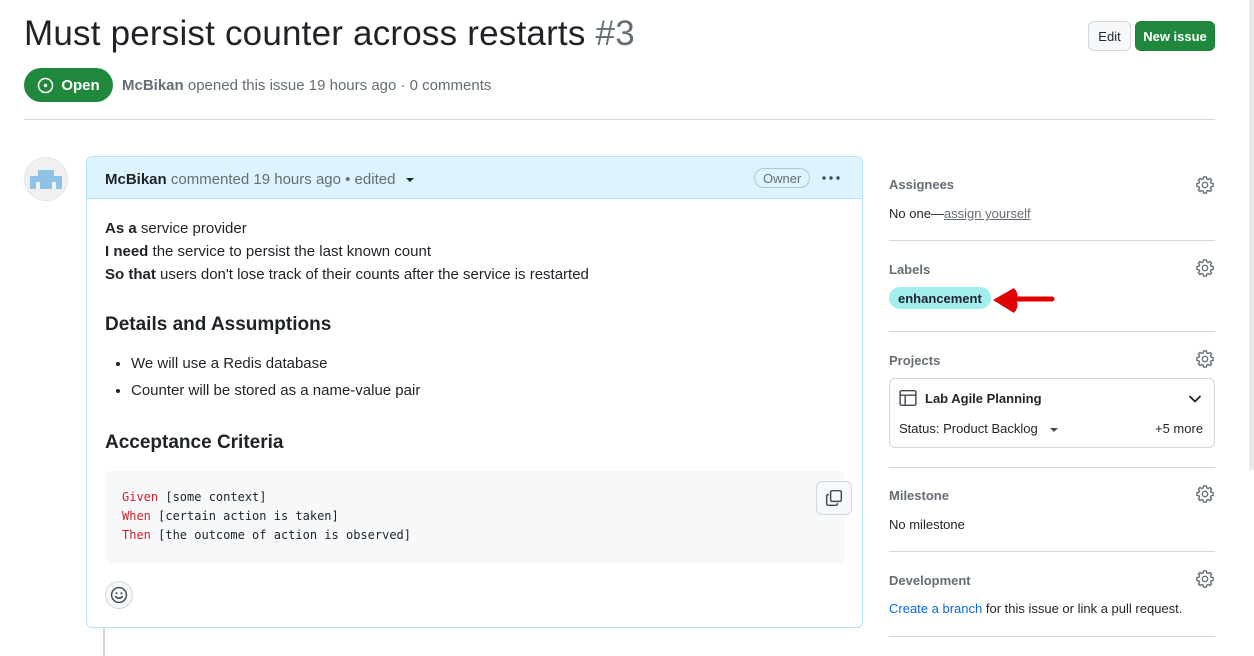 This screenshot has height=656, width=1254. Describe the element at coordinates (121, 228) in the screenshot. I see `story-keyword: As a` at that location.